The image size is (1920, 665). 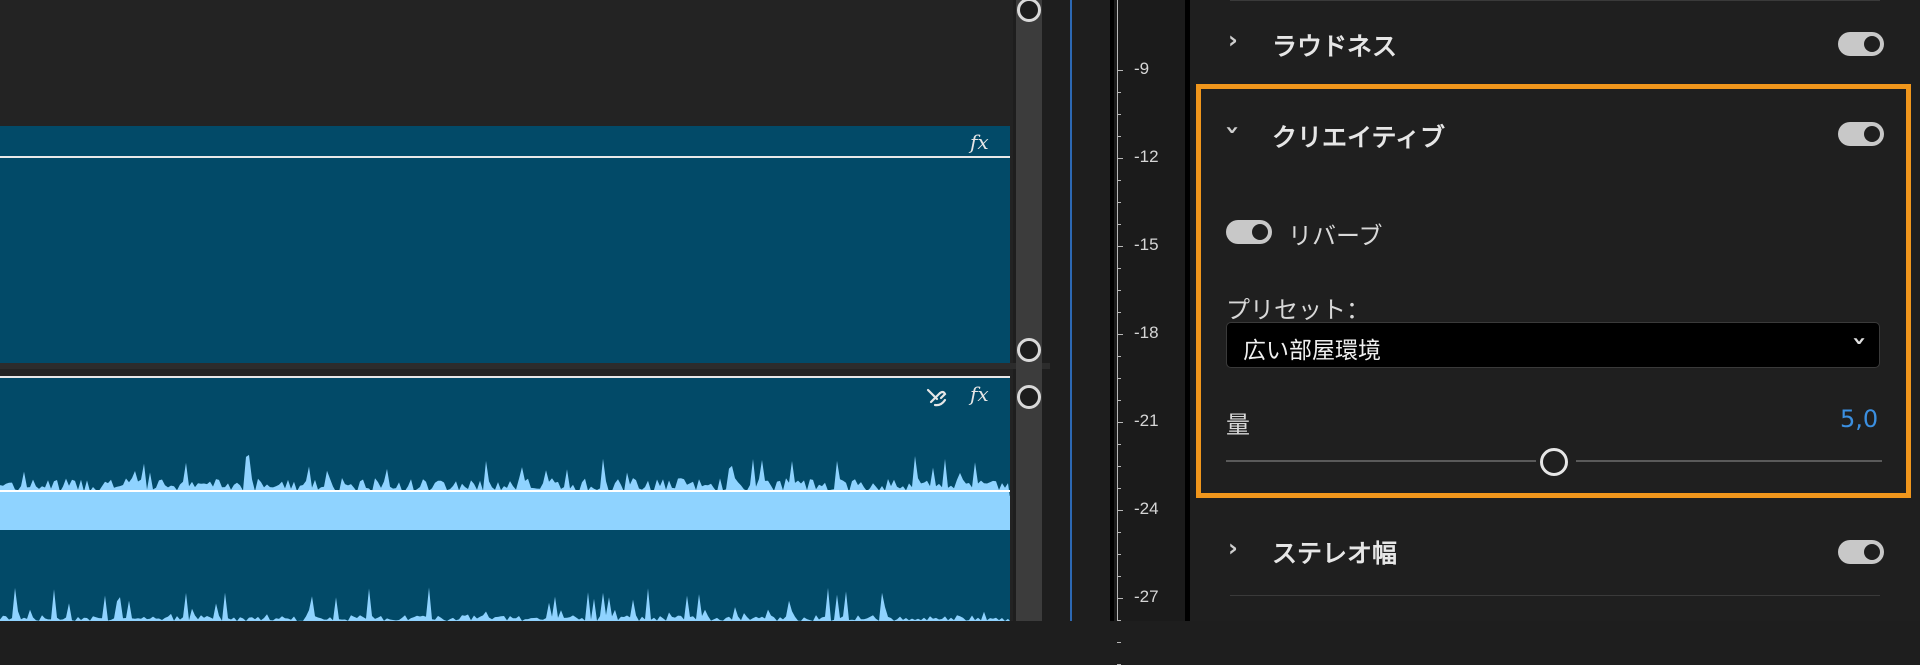 What do you see at coordinates (1861, 44) in the screenshot?
I see `loudness-toggle` at bounding box center [1861, 44].